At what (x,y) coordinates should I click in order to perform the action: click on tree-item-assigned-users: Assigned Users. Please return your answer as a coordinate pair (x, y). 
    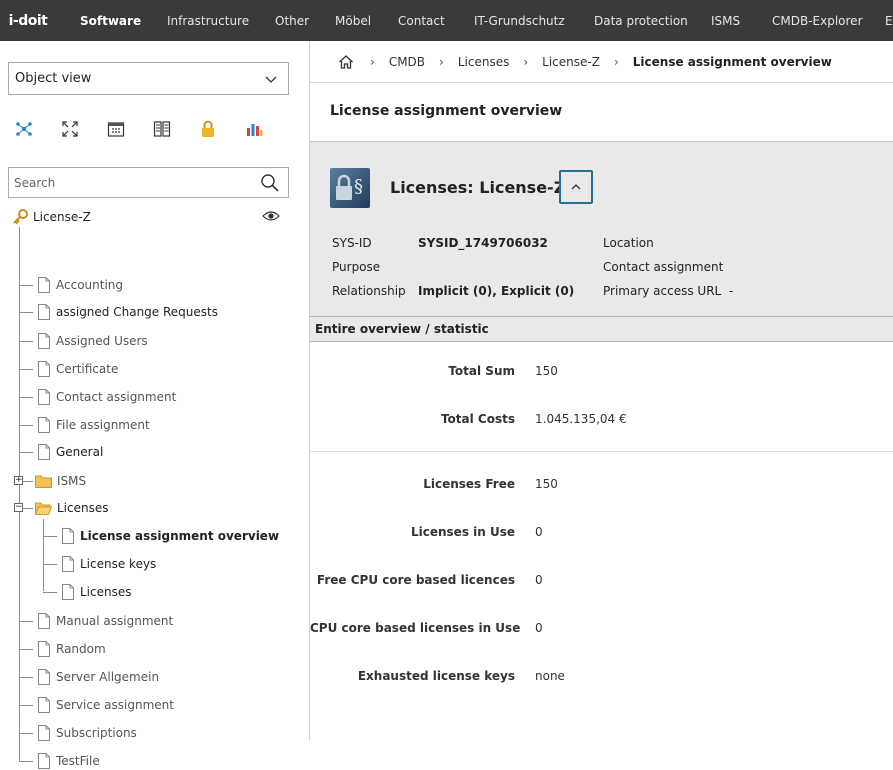
    Looking at the image, I should click on (92, 341).